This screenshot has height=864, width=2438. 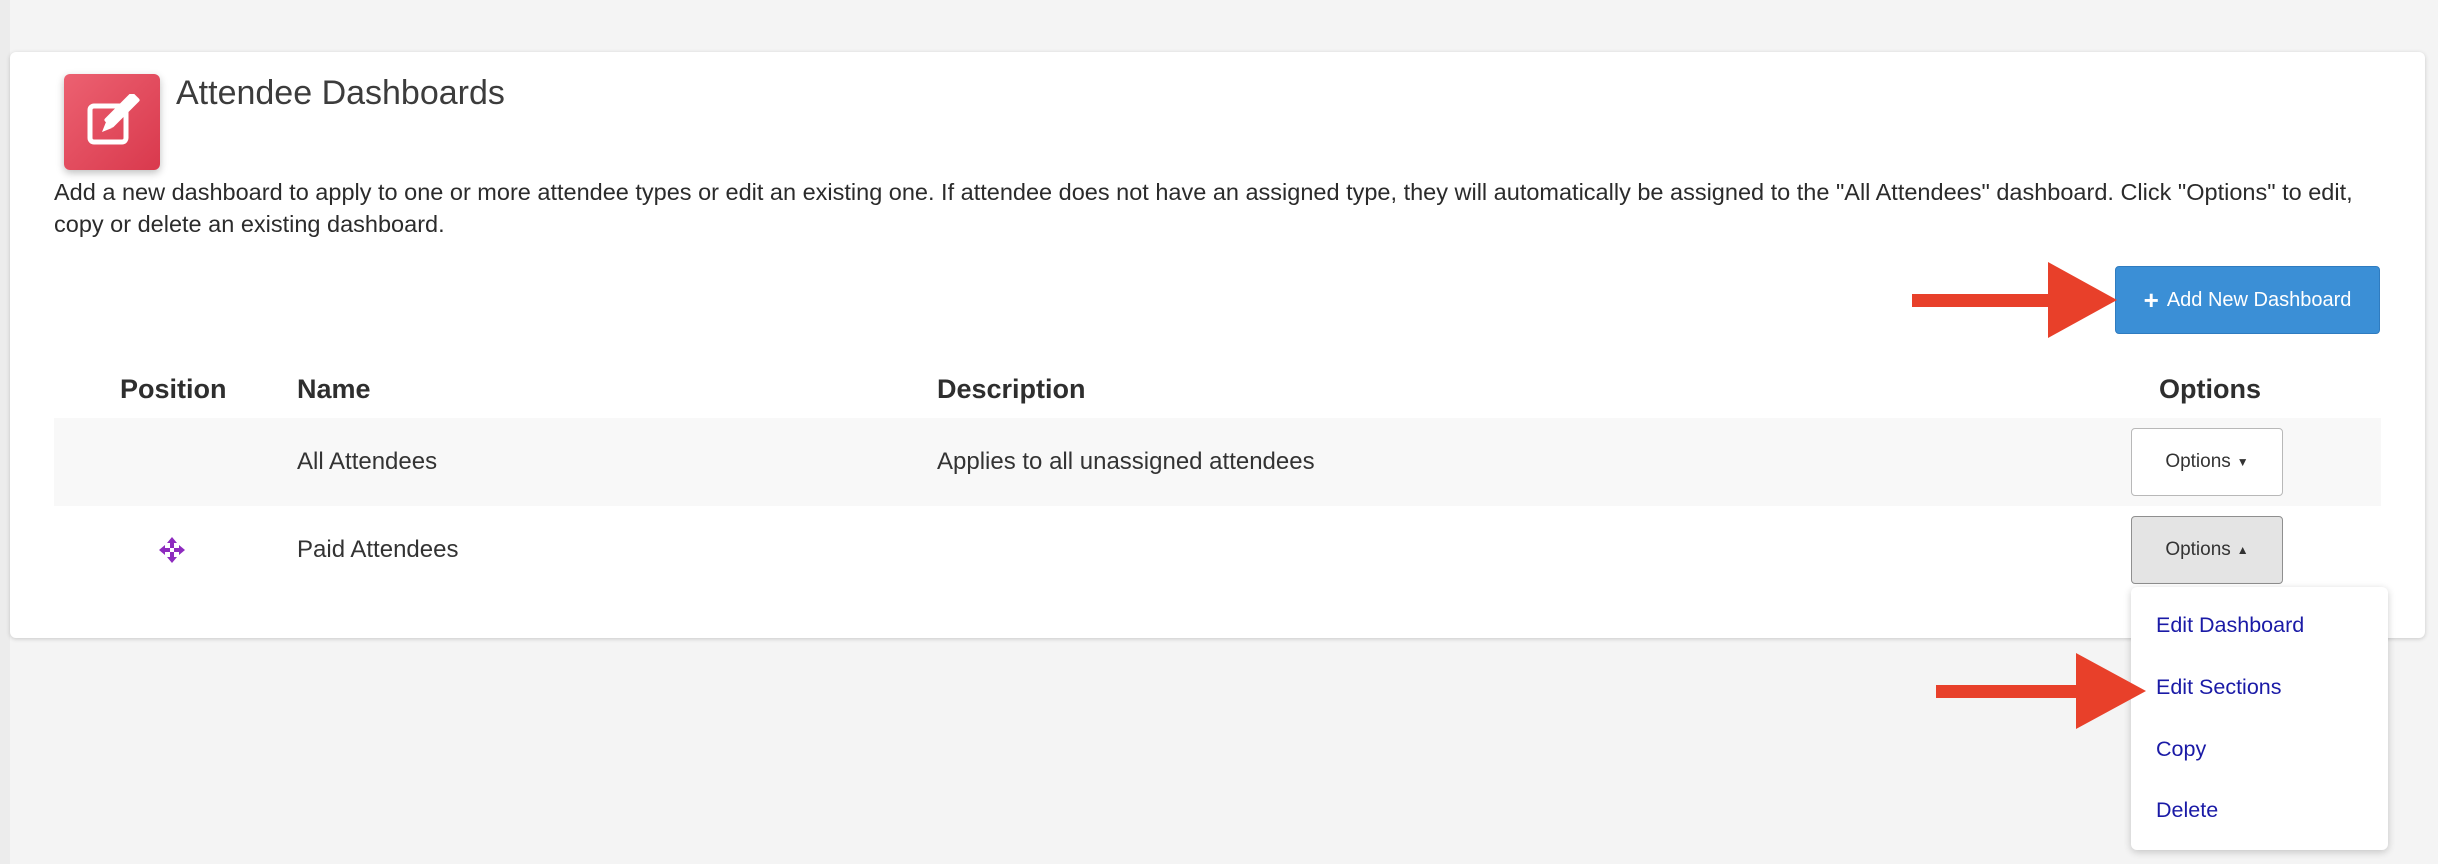 What do you see at coordinates (172, 550) in the screenshot?
I see `move-icon` at bounding box center [172, 550].